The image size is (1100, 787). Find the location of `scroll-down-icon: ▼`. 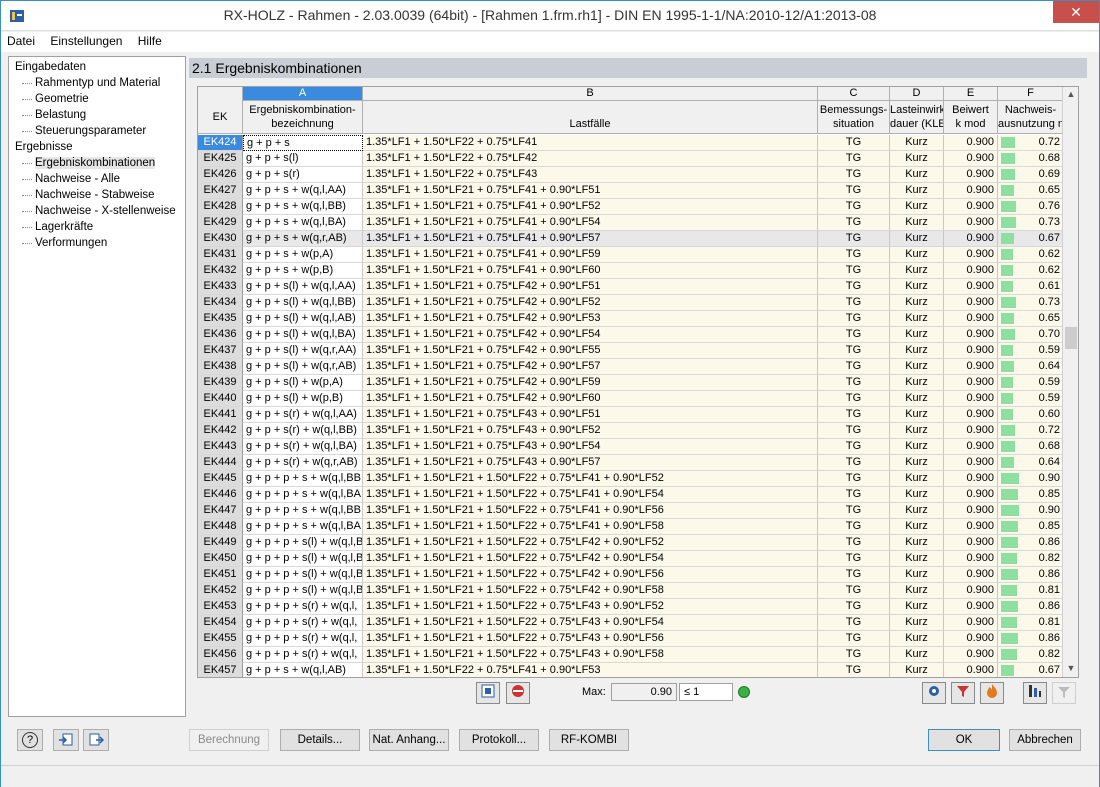

scroll-down-icon: ▼ is located at coordinates (1070, 668).